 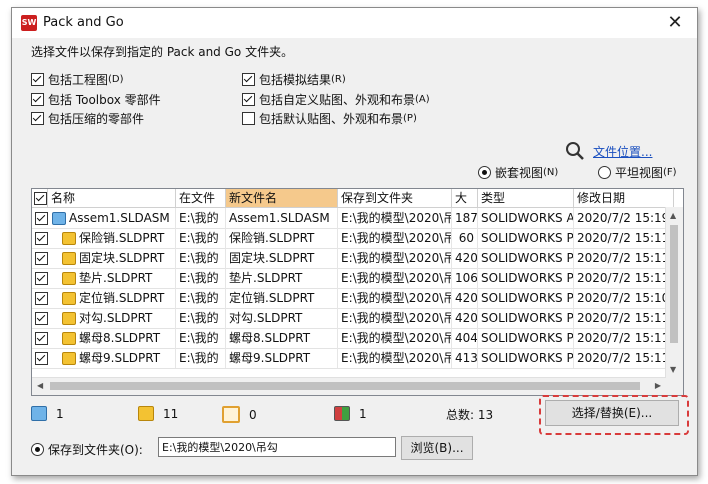 I want to click on file-name-cell: 螺母9.SLDPRT, so click(x=112, y=358).